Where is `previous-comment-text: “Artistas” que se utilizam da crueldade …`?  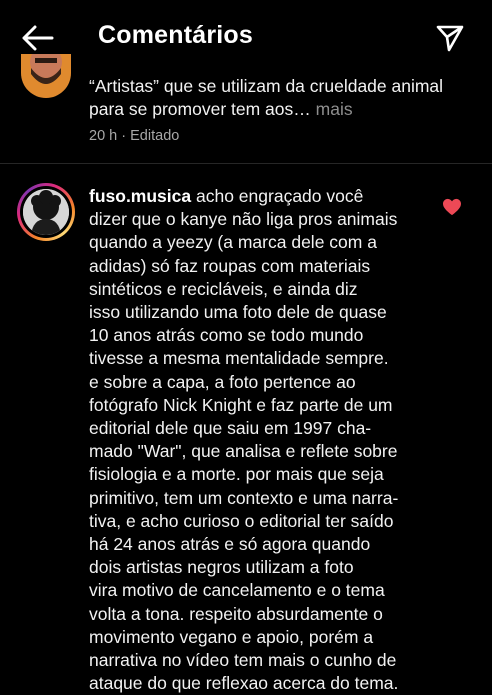 previous-comment-text: “Artistas” que se utilizam da crueldade … is located at coordinates (274, 98).